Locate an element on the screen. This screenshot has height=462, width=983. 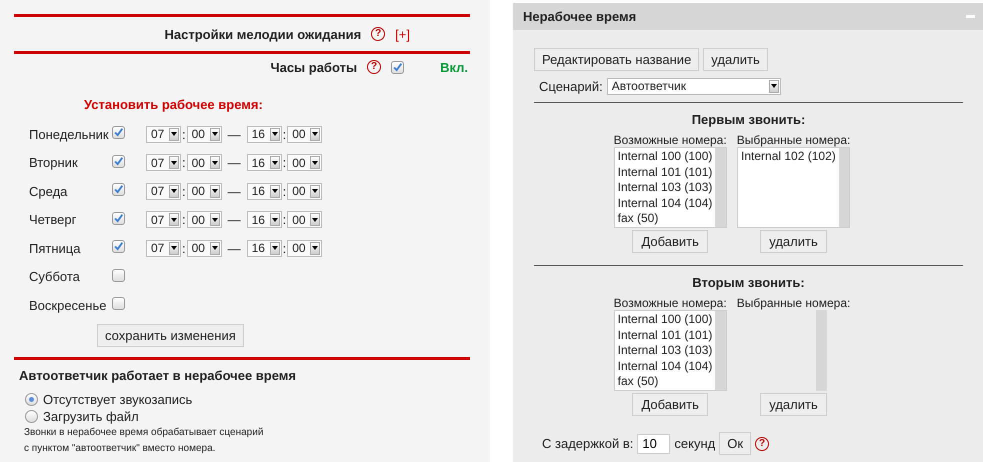
delay-label: С задержкой в: is located at coordinates (588, 443).